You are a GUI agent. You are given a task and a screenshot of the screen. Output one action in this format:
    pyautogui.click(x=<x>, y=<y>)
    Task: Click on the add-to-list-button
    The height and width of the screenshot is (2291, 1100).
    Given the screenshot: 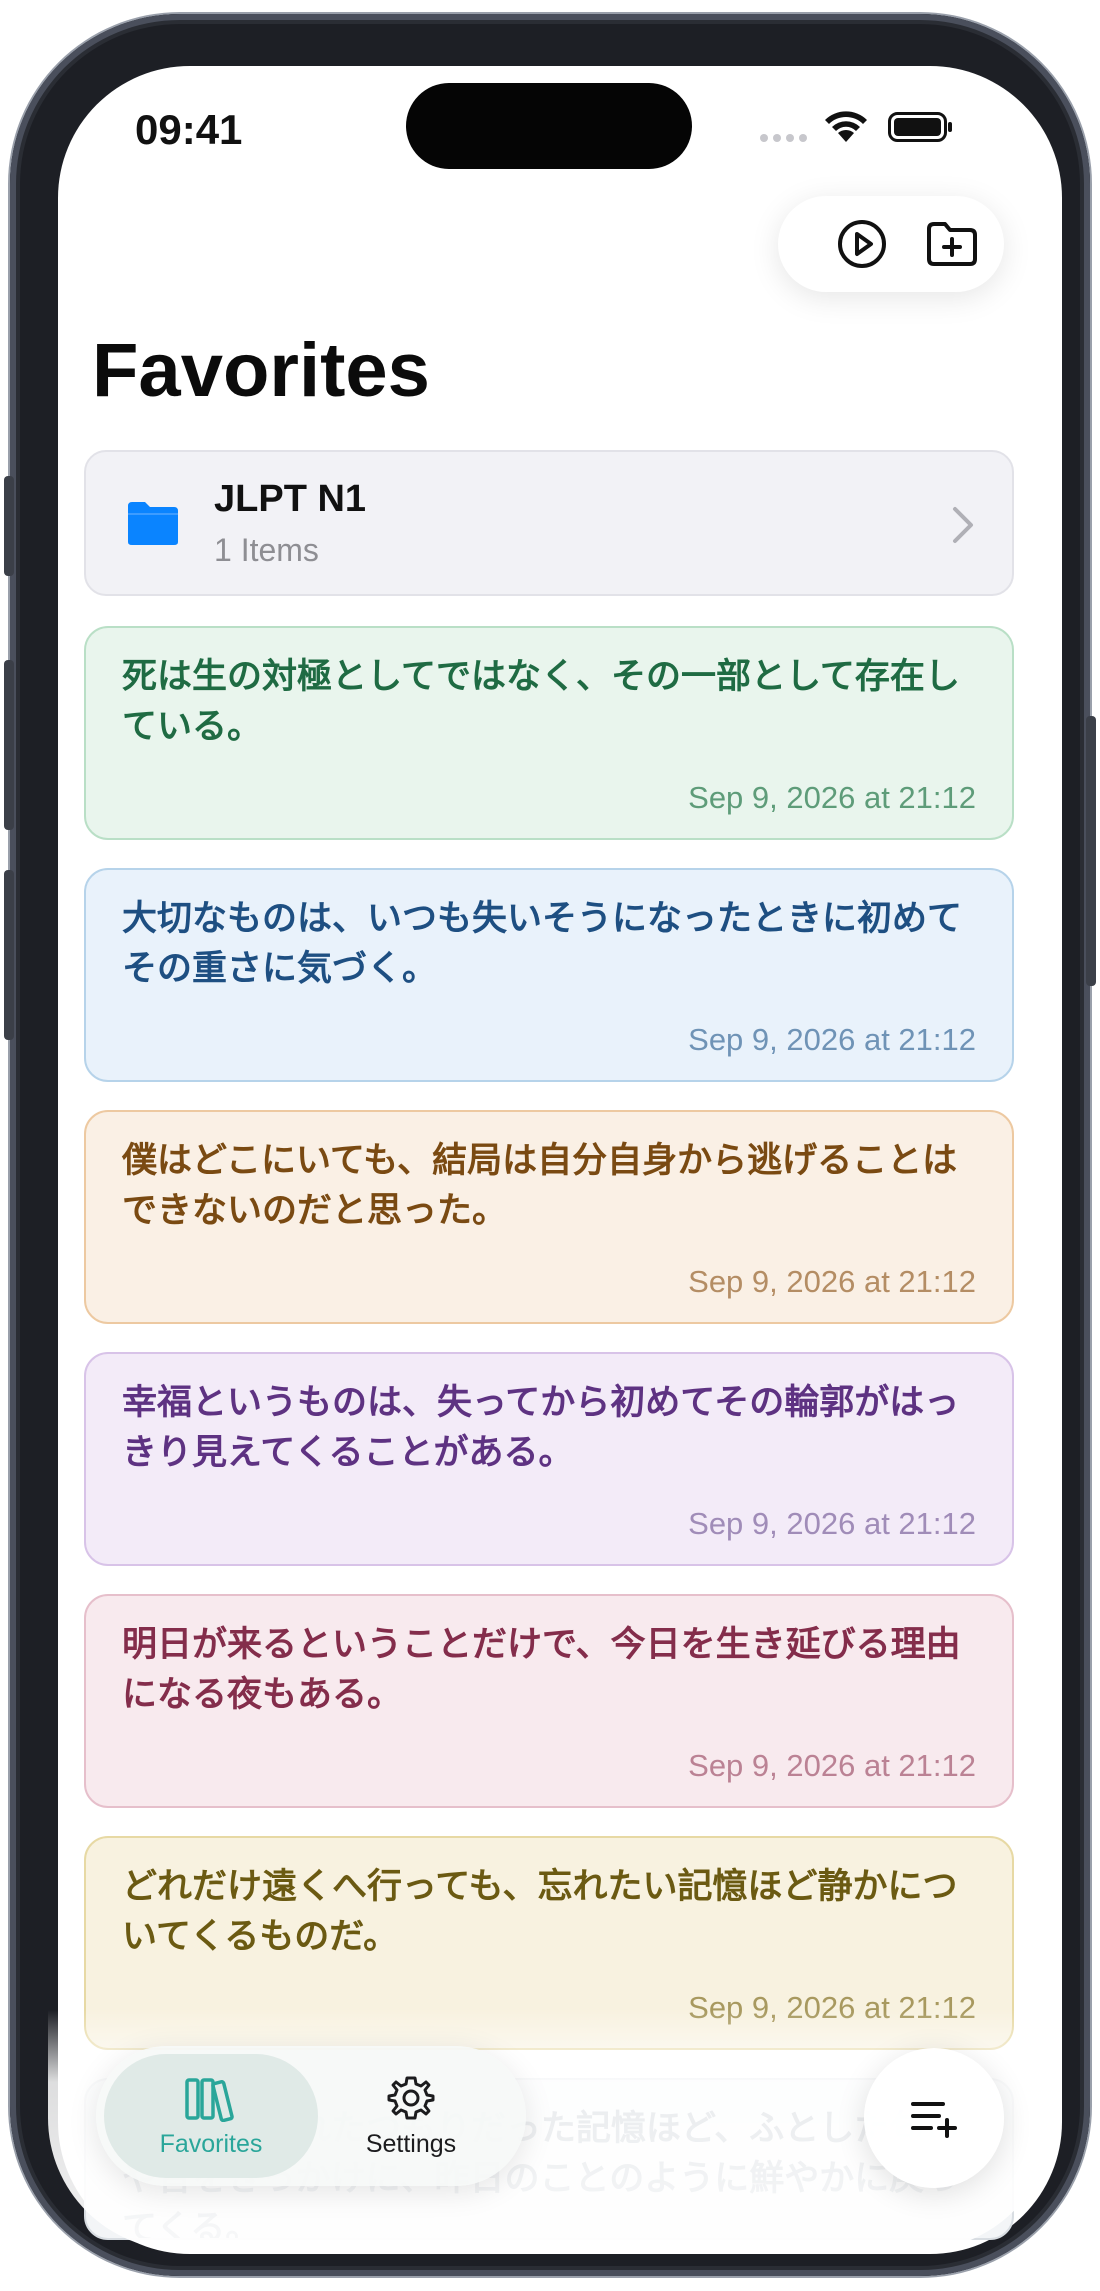 What is the action you would take?
    pyautogui.click(x=934, y=2118)
    